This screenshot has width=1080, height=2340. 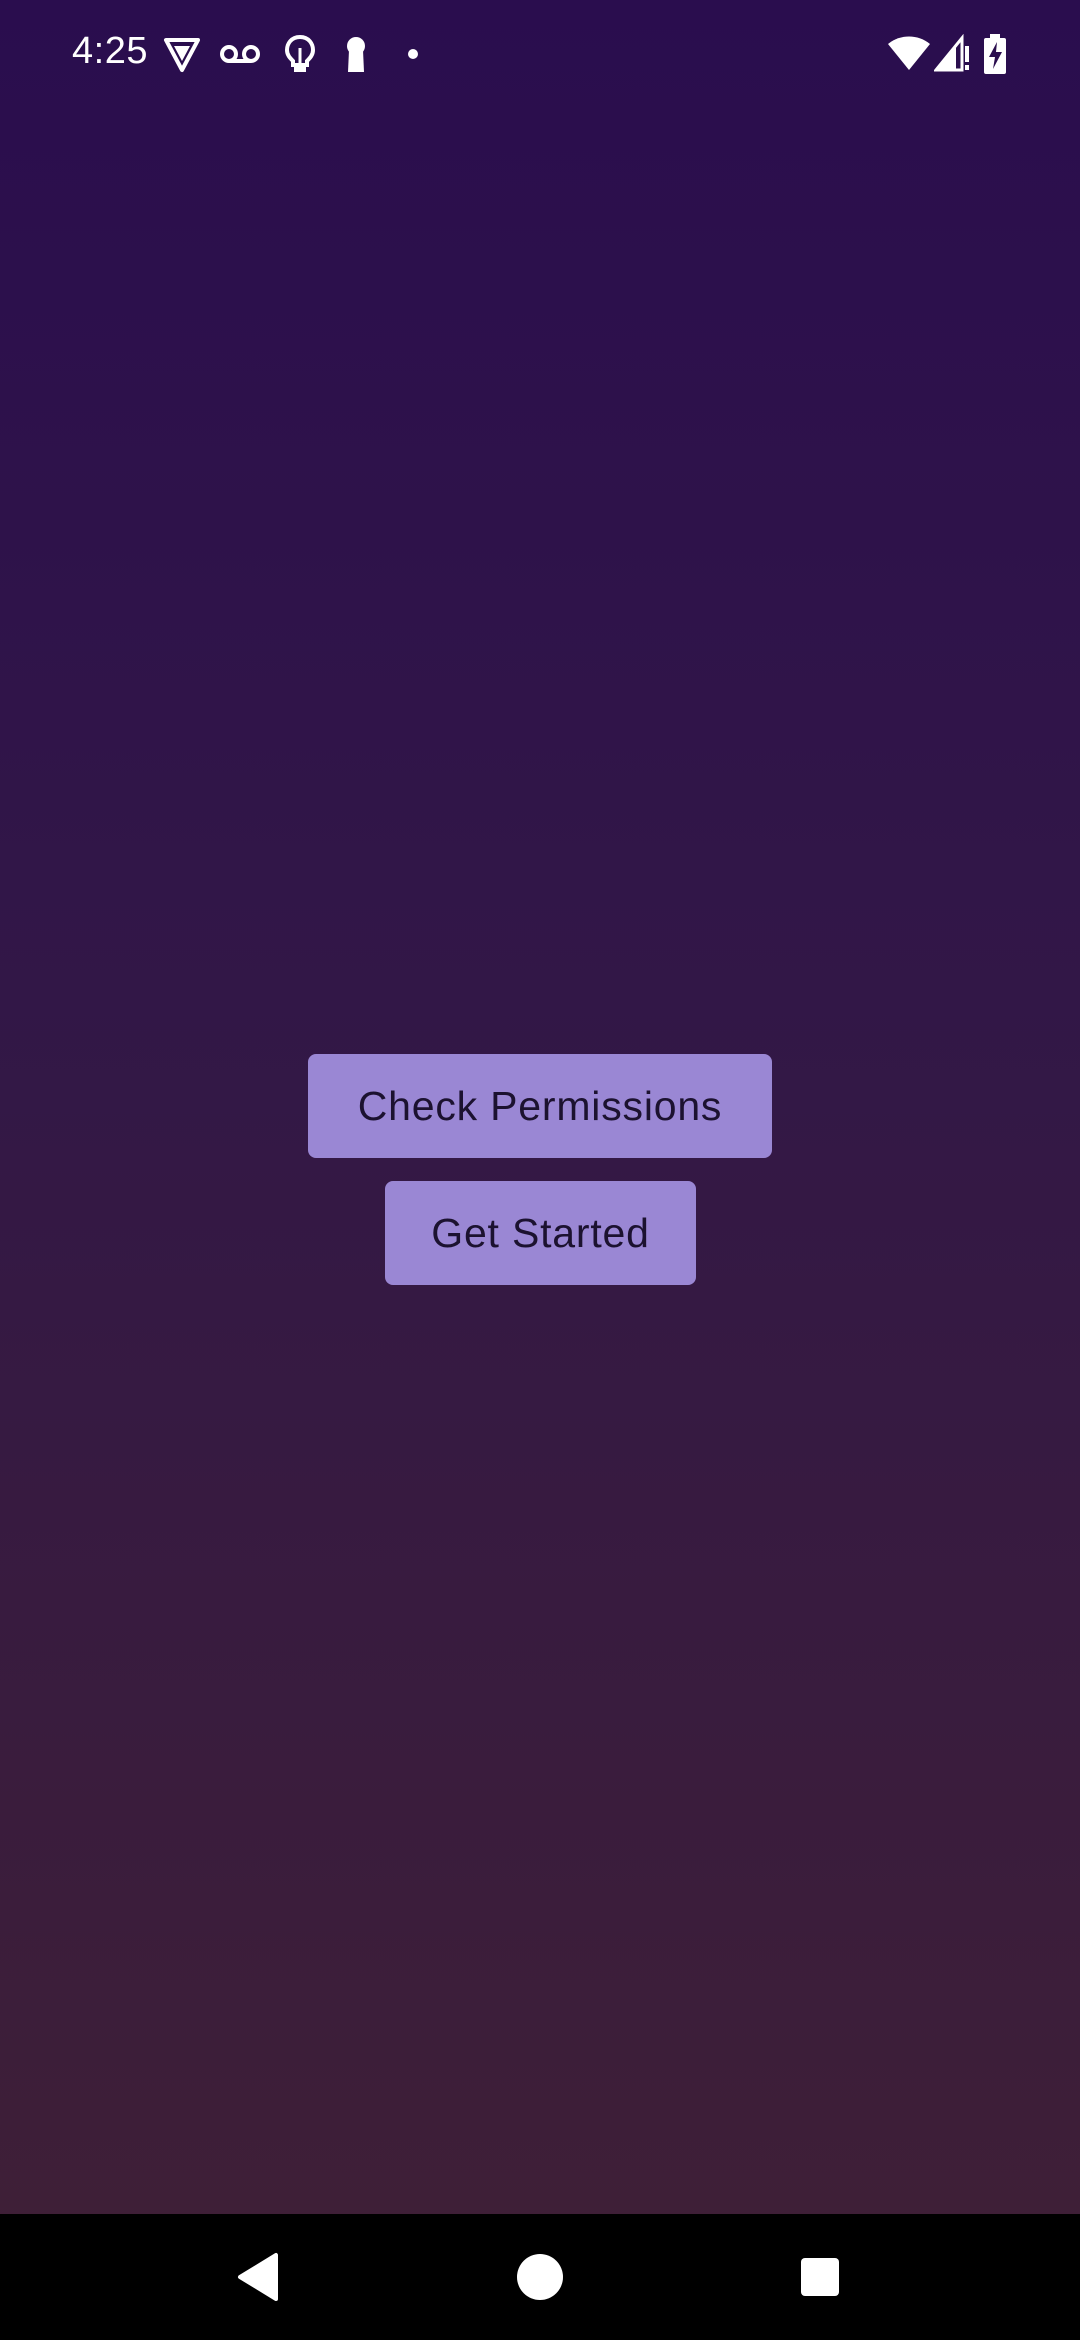 What do you see at coordinates (540, 1233) in the screenshot?
I see `get-started-button: Get Started` at bounding box center [540, 1233].